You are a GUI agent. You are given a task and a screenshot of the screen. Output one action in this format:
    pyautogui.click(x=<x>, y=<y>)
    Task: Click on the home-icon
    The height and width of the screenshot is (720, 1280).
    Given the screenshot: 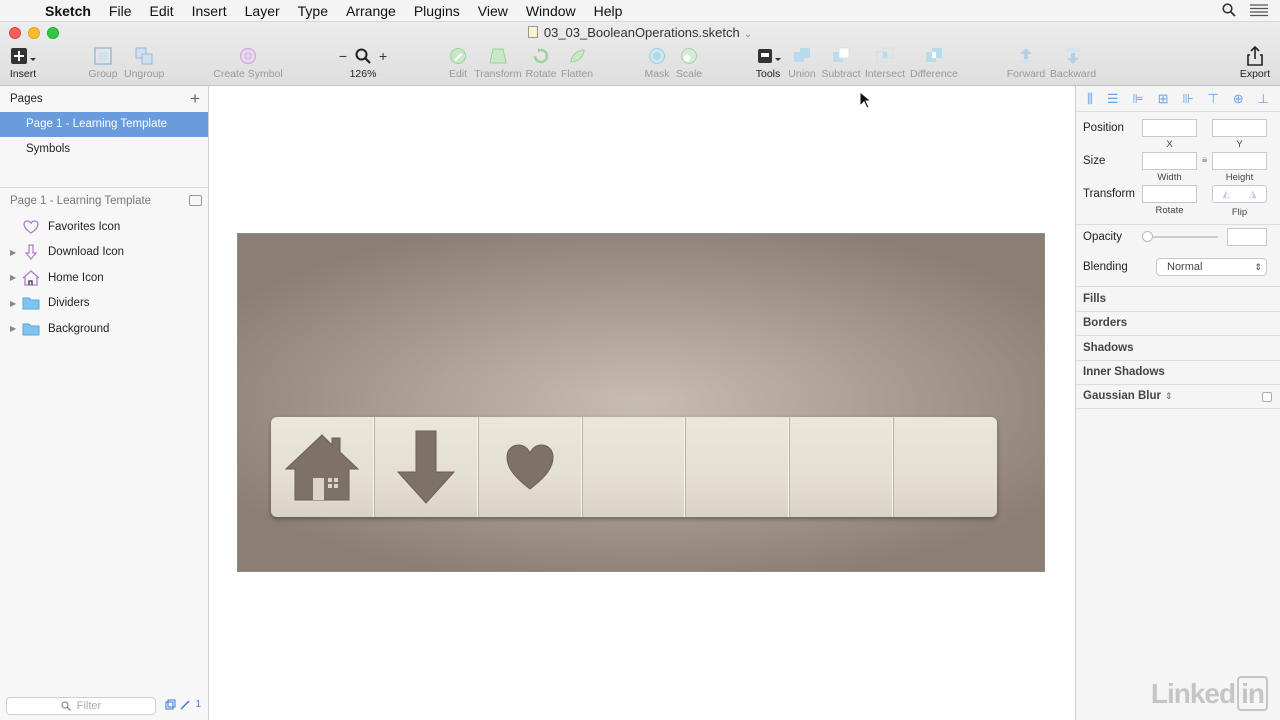 What is the action you would take?
    pyautogui.click(x=322, y=467)
    